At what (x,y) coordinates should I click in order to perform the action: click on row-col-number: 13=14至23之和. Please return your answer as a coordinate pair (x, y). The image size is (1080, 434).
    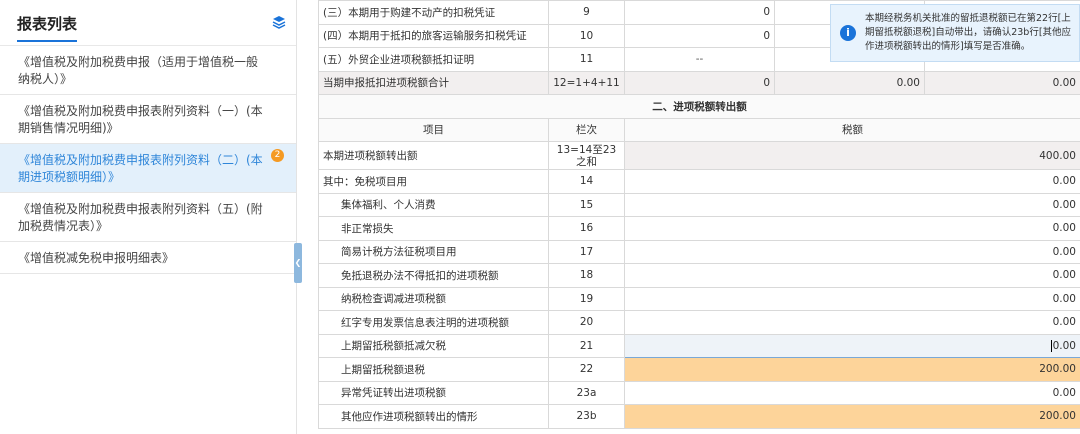
    Looking at the image, I should click on (586, 155).